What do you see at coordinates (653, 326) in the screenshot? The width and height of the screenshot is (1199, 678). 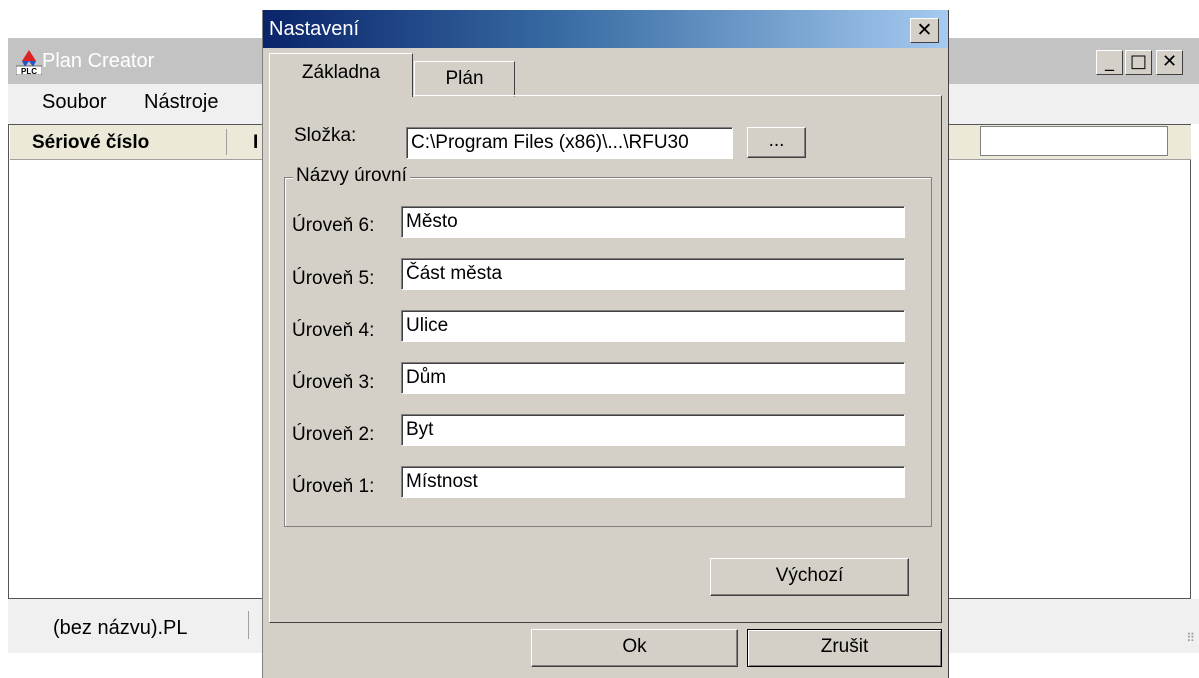 I see `level-4-input: Ulice` at bounding box center [653, 326].